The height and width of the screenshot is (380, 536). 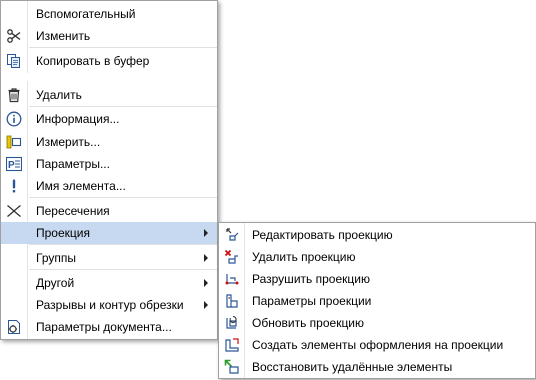 What do you see at coordinates (109, 258) in the screenshot?
I see `menu-item-groups: Группы` at bounding box center [109, 258].